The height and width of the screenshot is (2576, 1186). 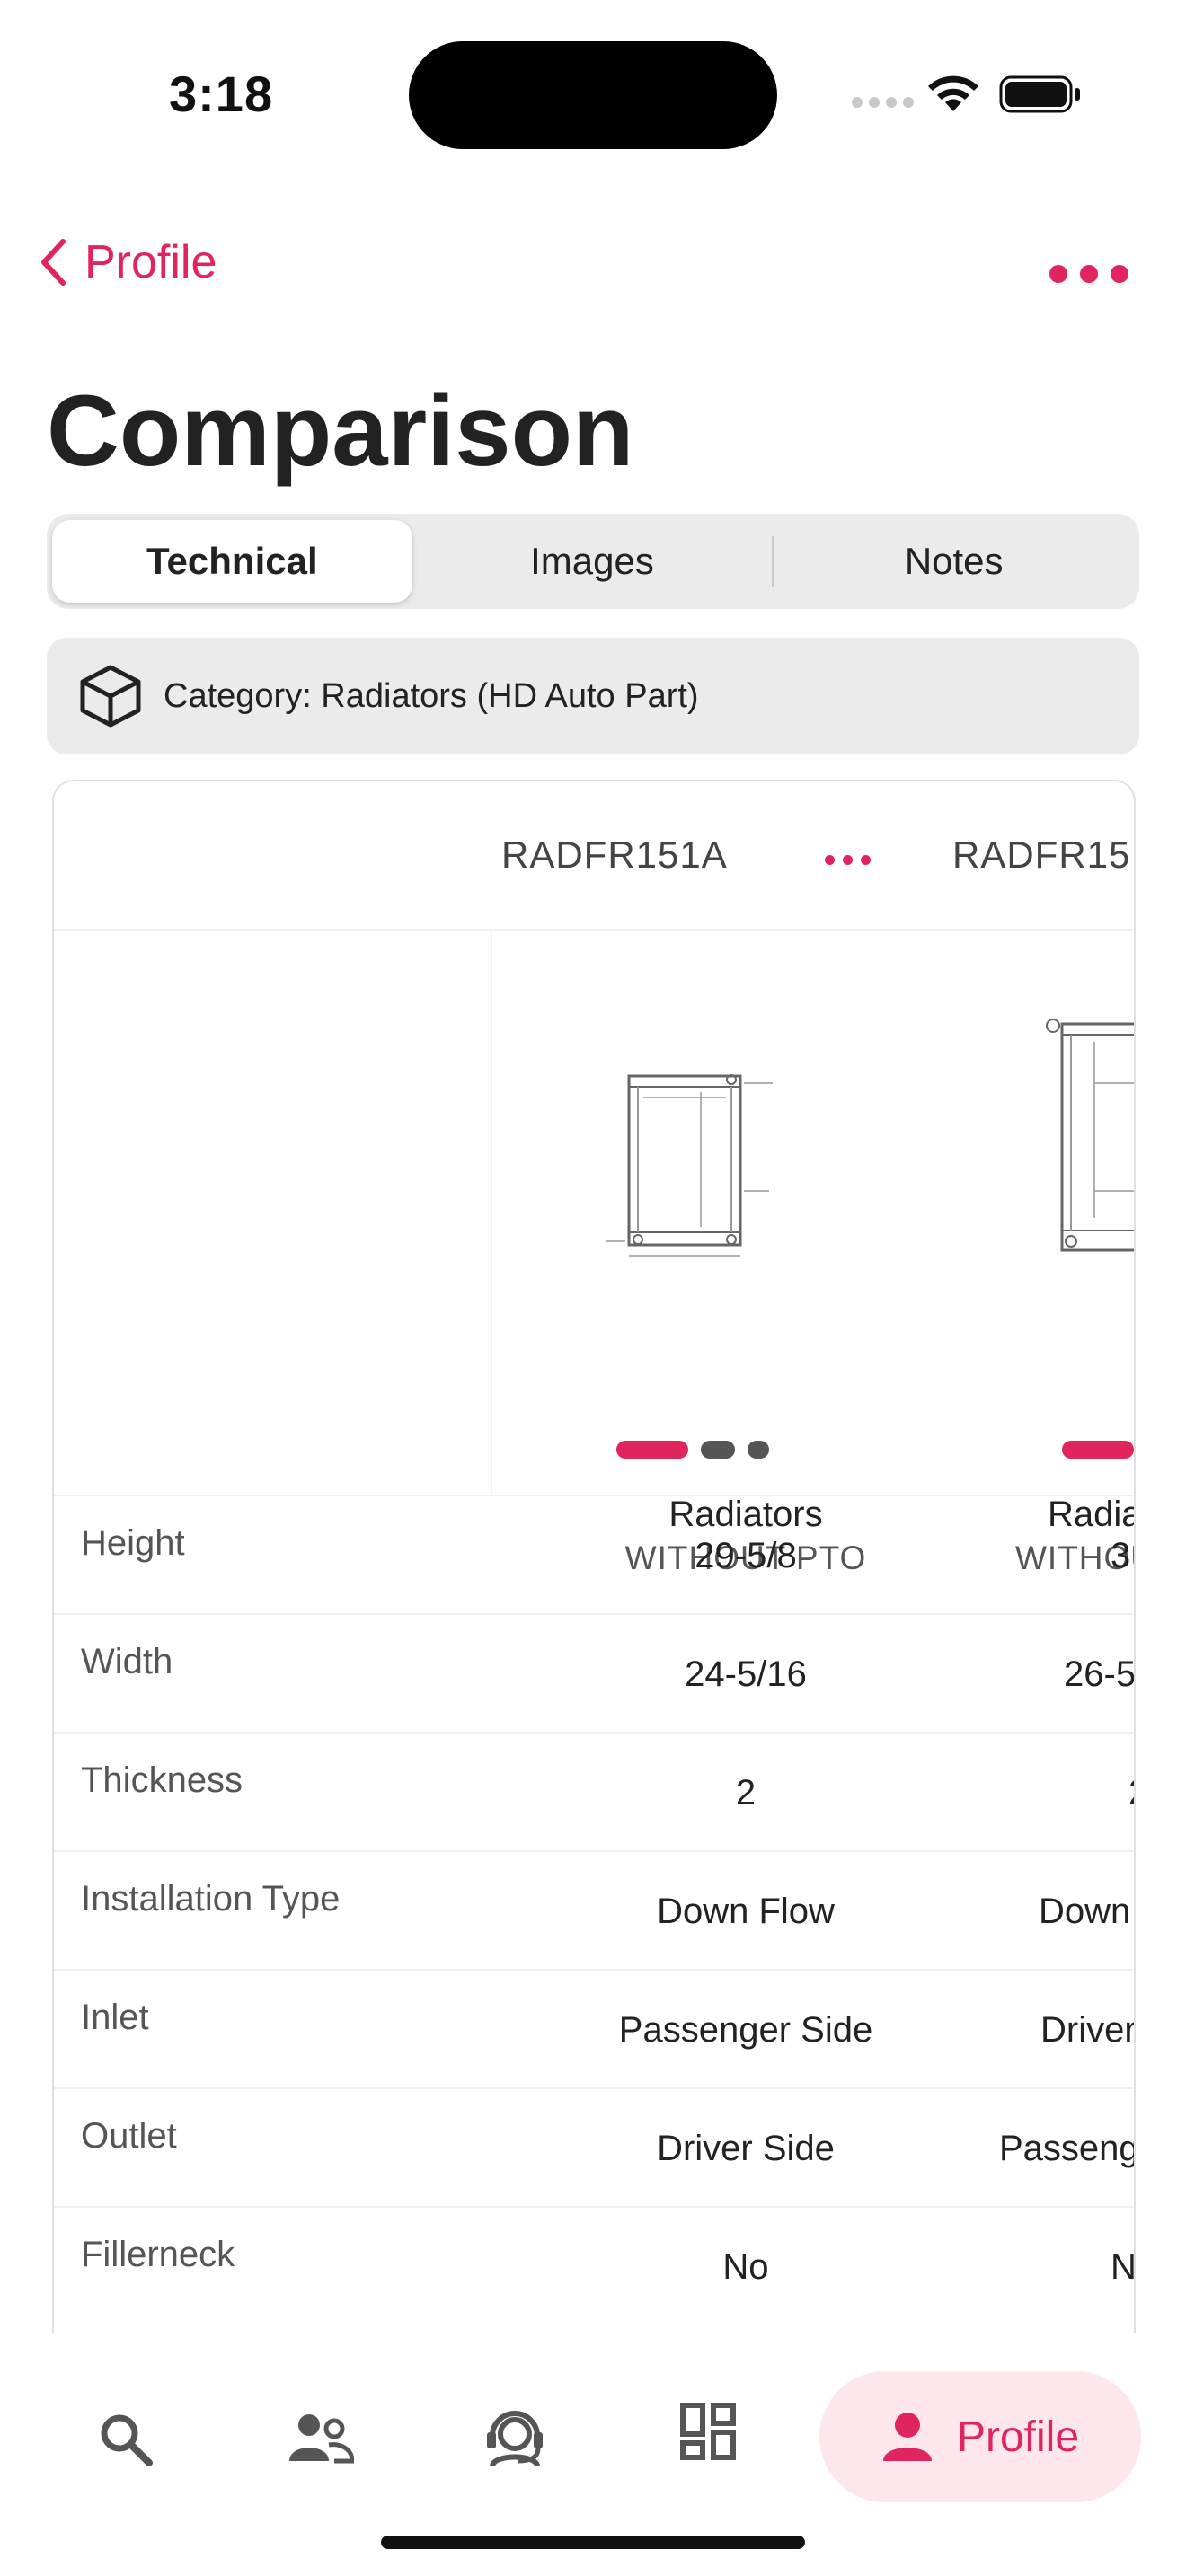 I want to click on tab-images: Images, so click(x=592, y=561).